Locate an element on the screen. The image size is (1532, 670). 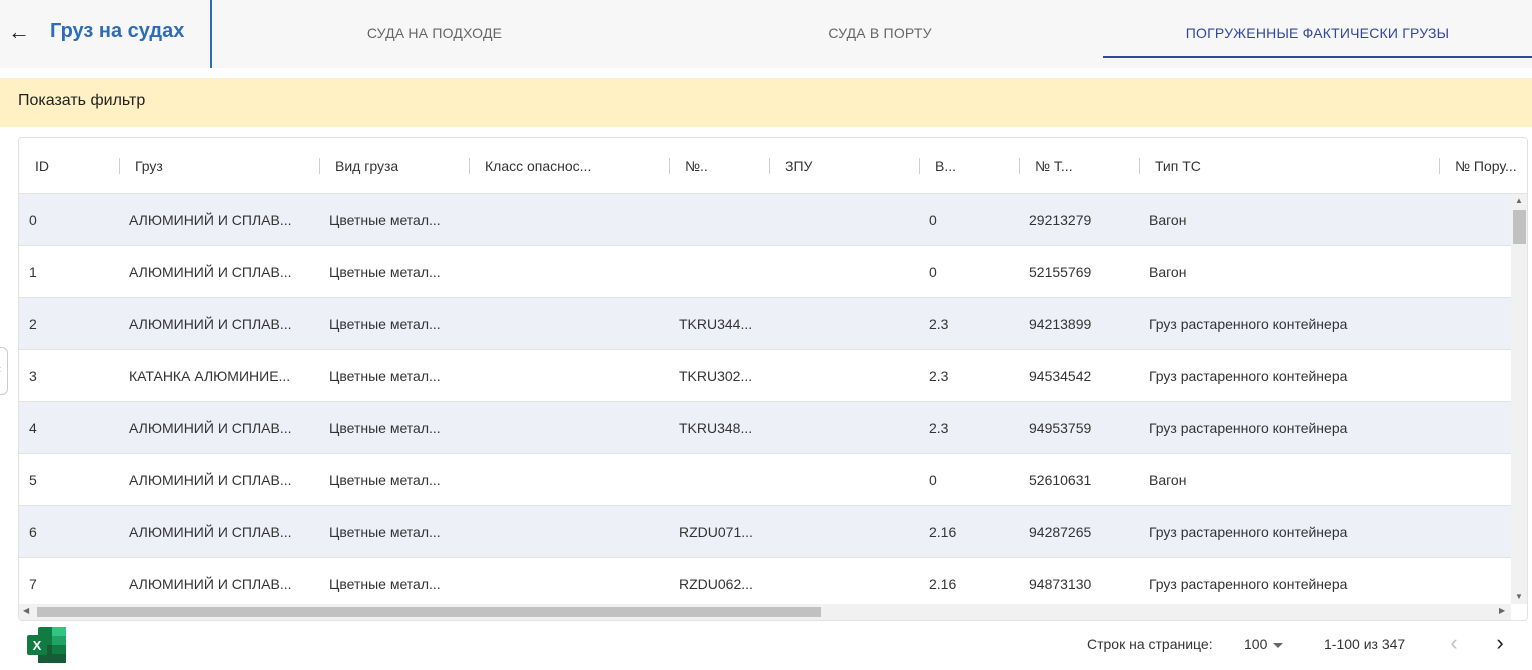
tab-loaded-cargo: ПОГРУЖЕННЫЕ ФАКТИЧЕСКИ ГРУЗЫ is located at coordinates (1317, 29).